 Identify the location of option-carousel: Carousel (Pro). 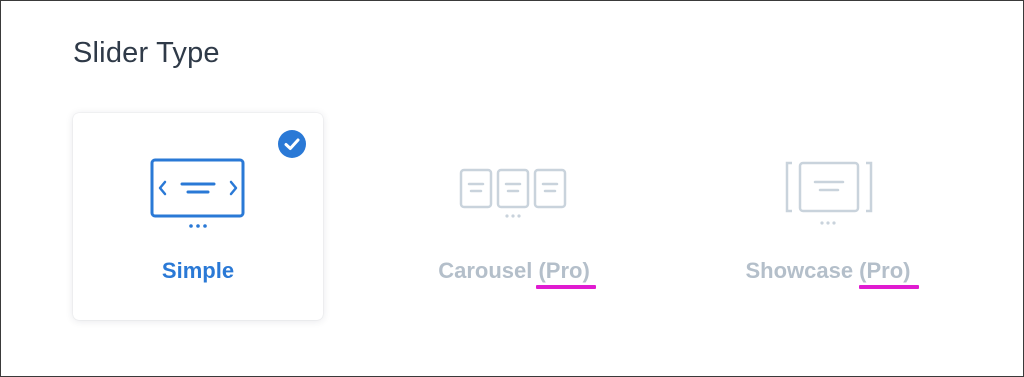
(514, 216).